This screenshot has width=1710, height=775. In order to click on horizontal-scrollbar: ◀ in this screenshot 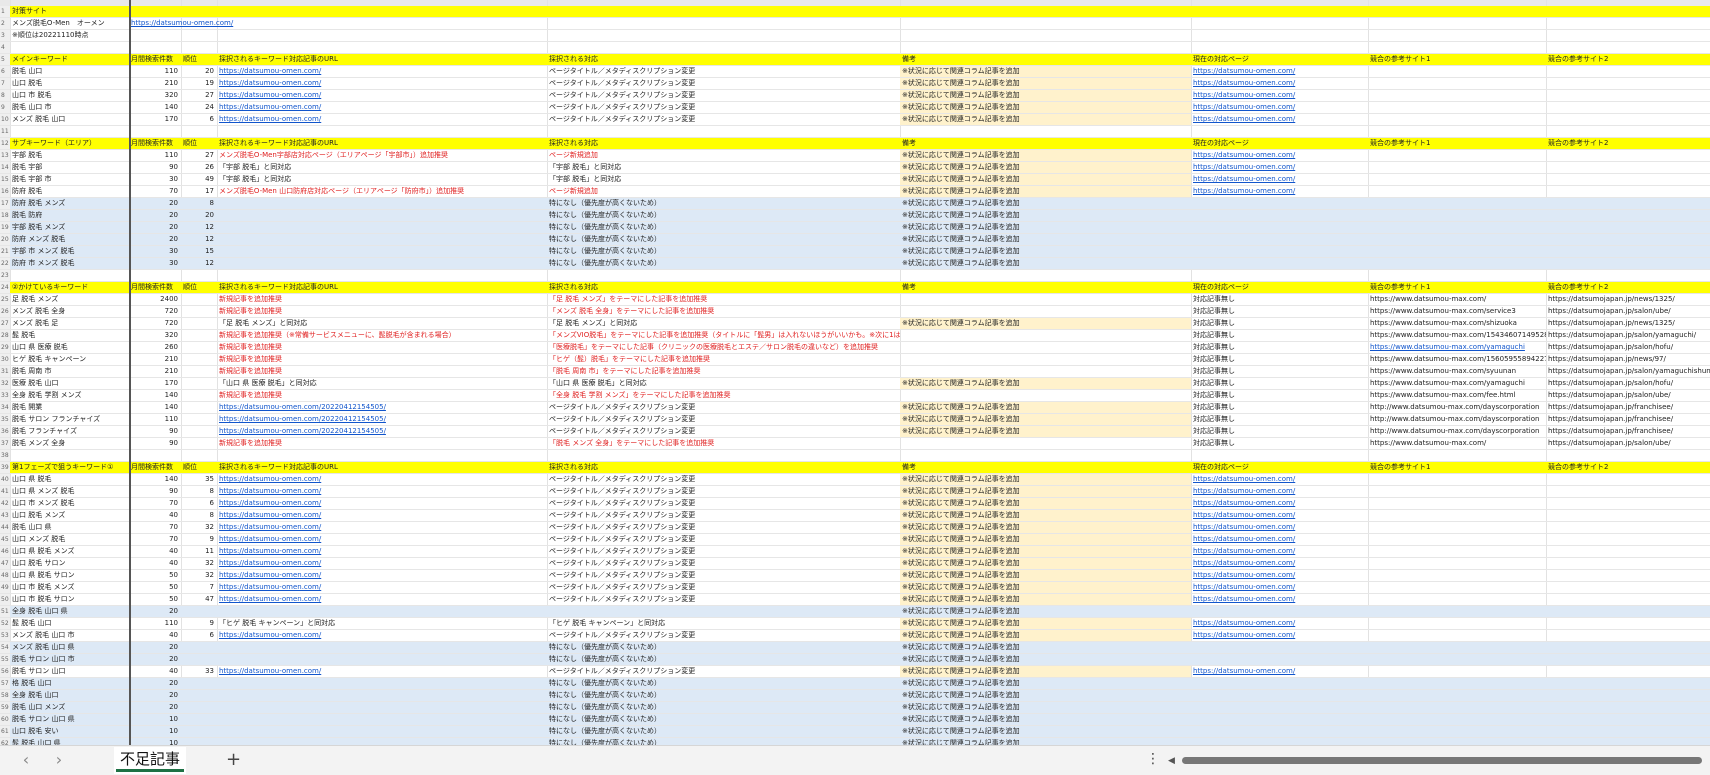, I will do `click(1438, 761)`.